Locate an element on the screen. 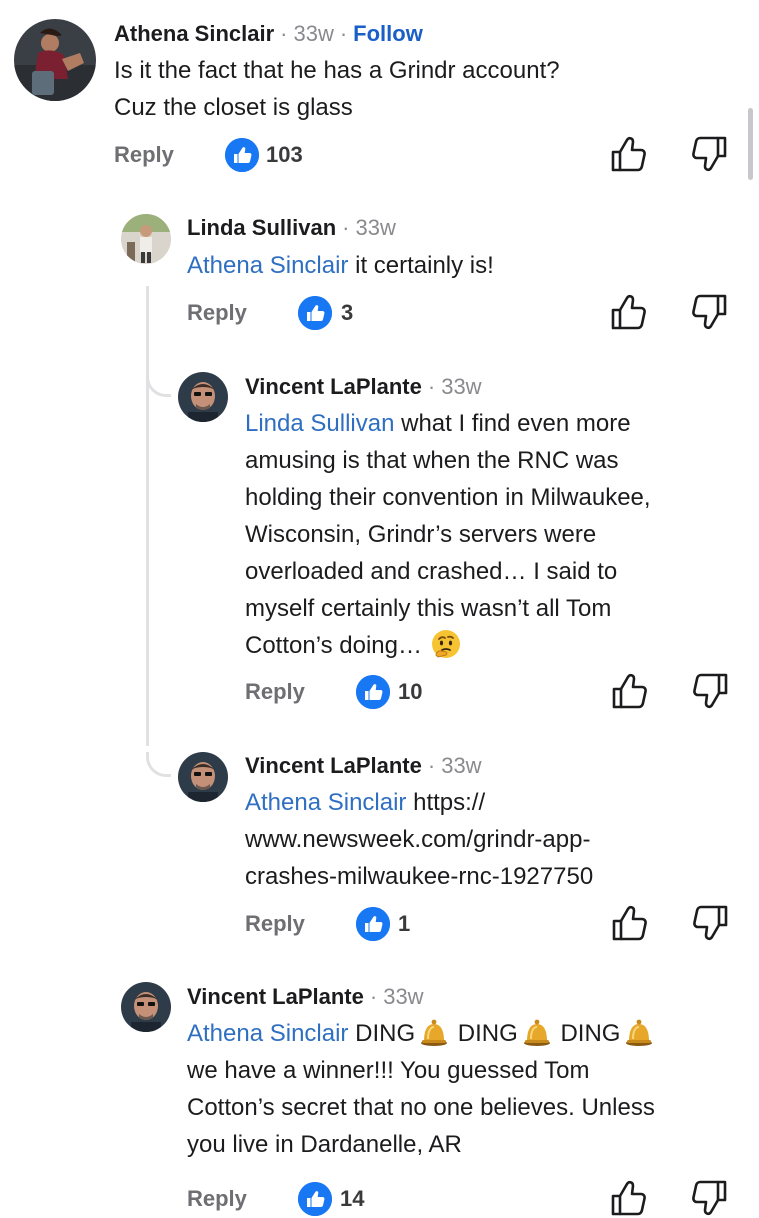 The height and width of the screenshot is (1218, 759). like-count: 1 is located at coordinates (404, 923).